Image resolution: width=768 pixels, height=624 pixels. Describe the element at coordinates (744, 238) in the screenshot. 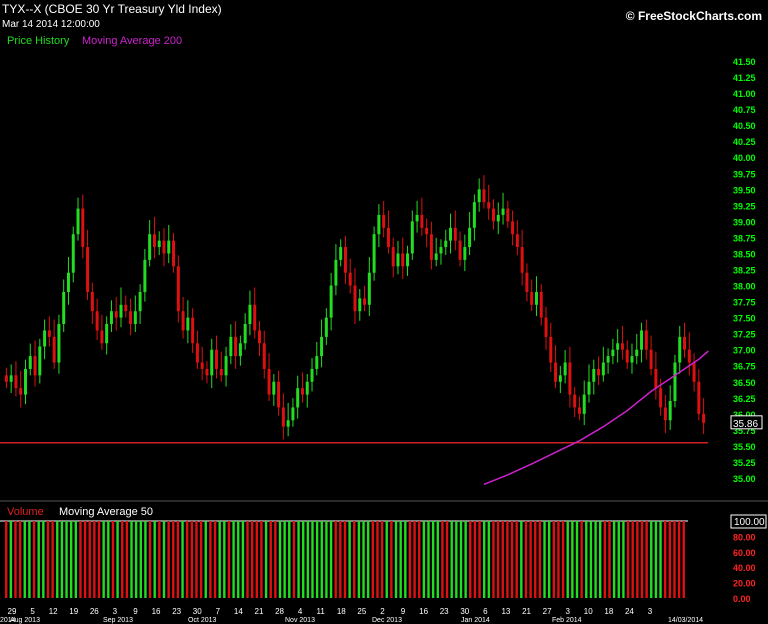

I see `price-axis-tick-label: 38.75` at that location.